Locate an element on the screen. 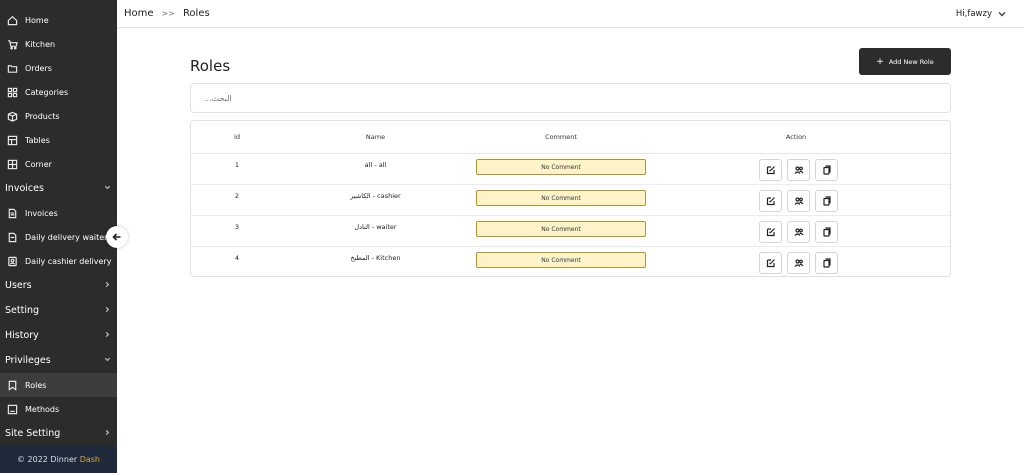 This screenshot has height=473, width=1024. sidebar-item-label: Roles is located at coordinates (36, 385).